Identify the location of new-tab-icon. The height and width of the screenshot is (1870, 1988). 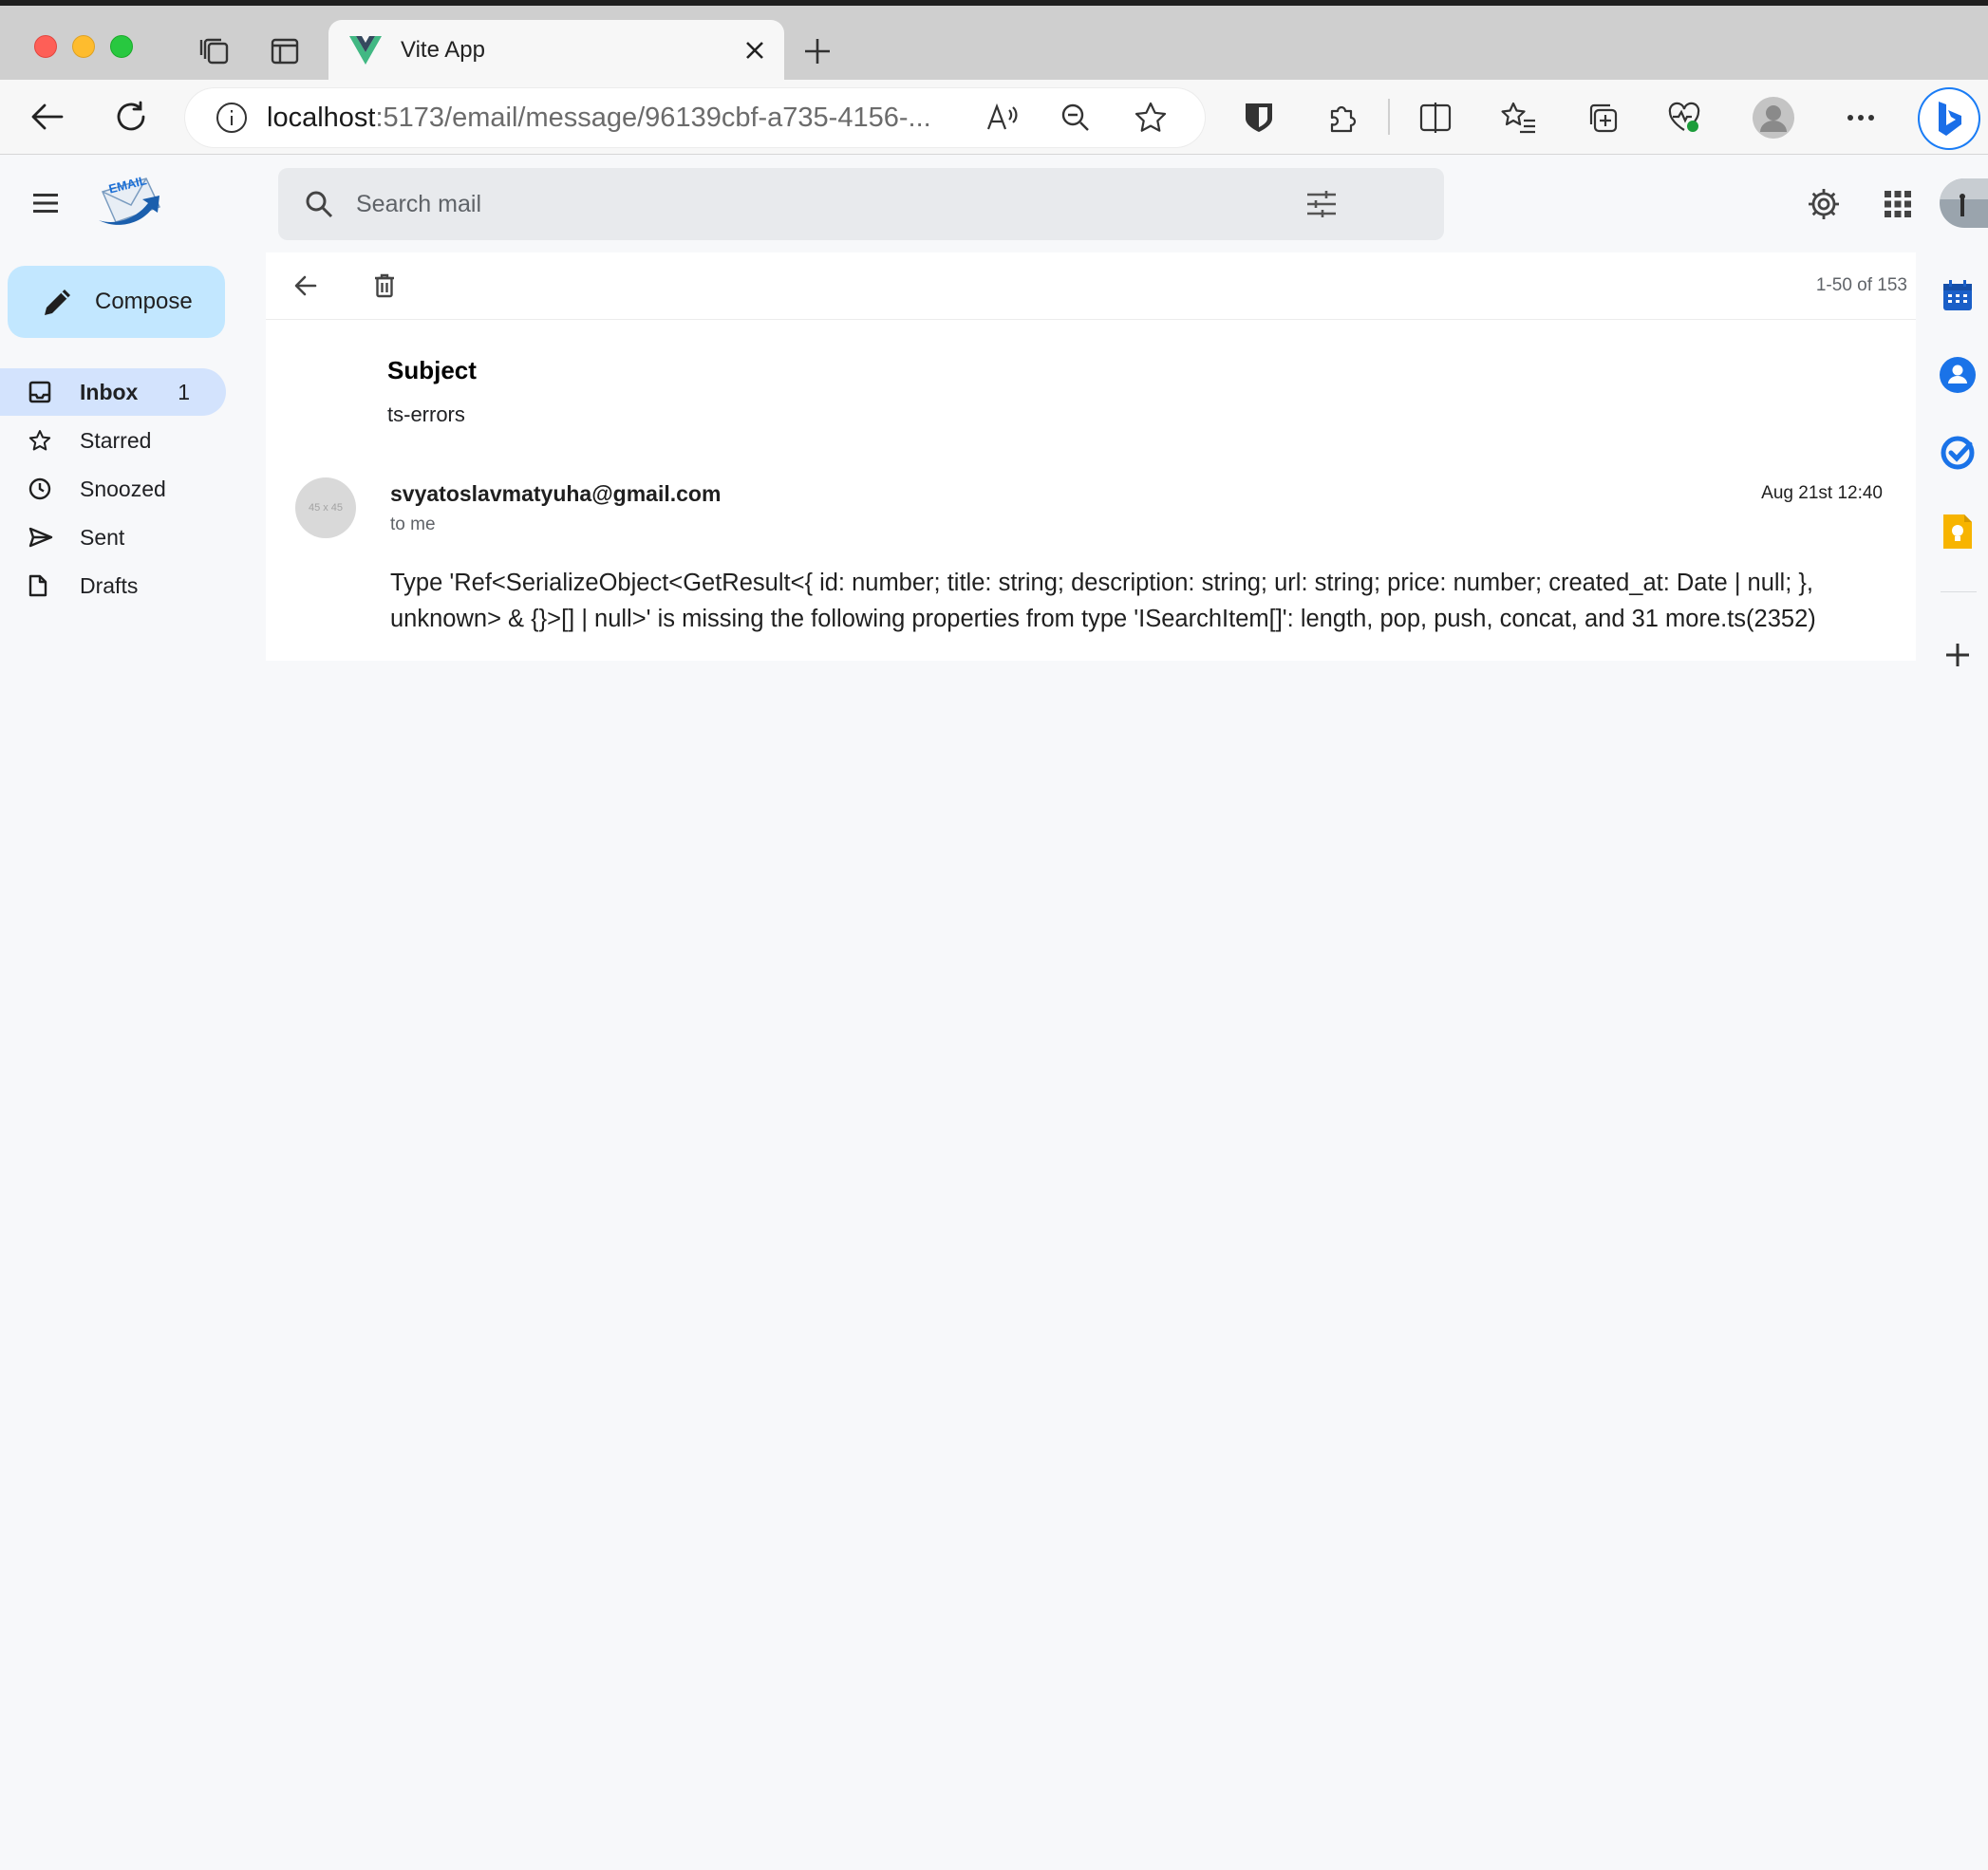
(817, 51).